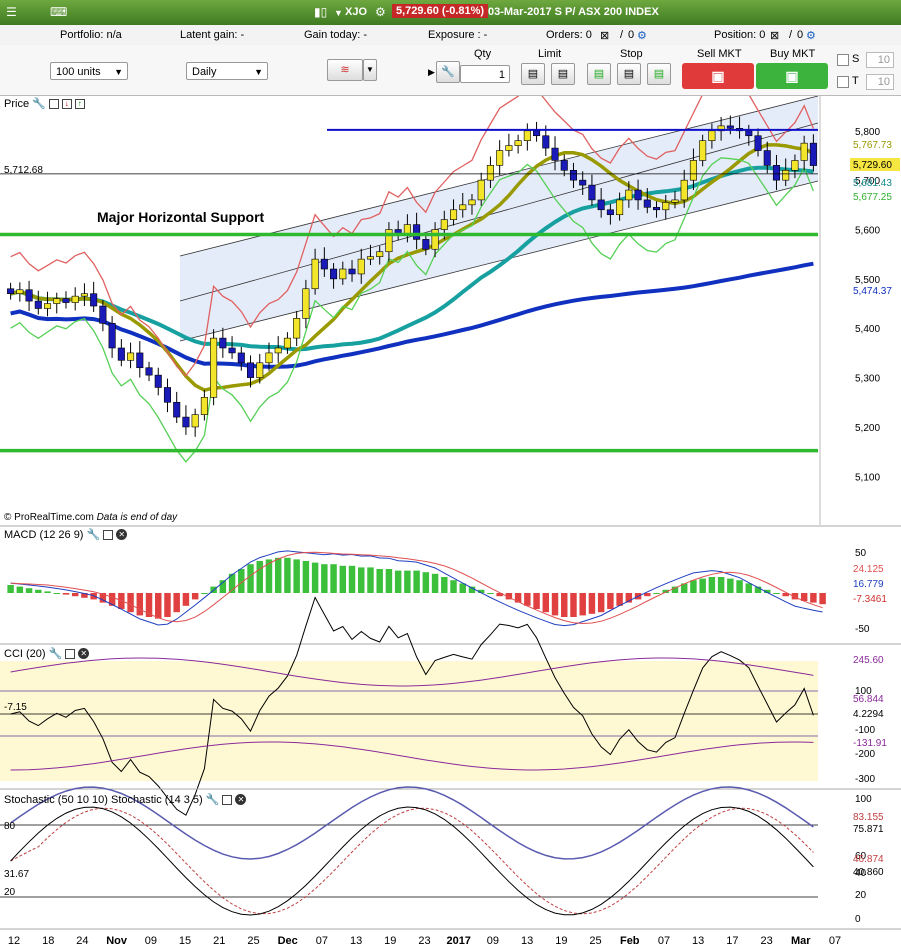 Image resolution: width=901 pixels, height=951 pixels. Describe the element at coordinates (345, 70) in the screenshot. I see `chart-type-button: ≋` at that location.